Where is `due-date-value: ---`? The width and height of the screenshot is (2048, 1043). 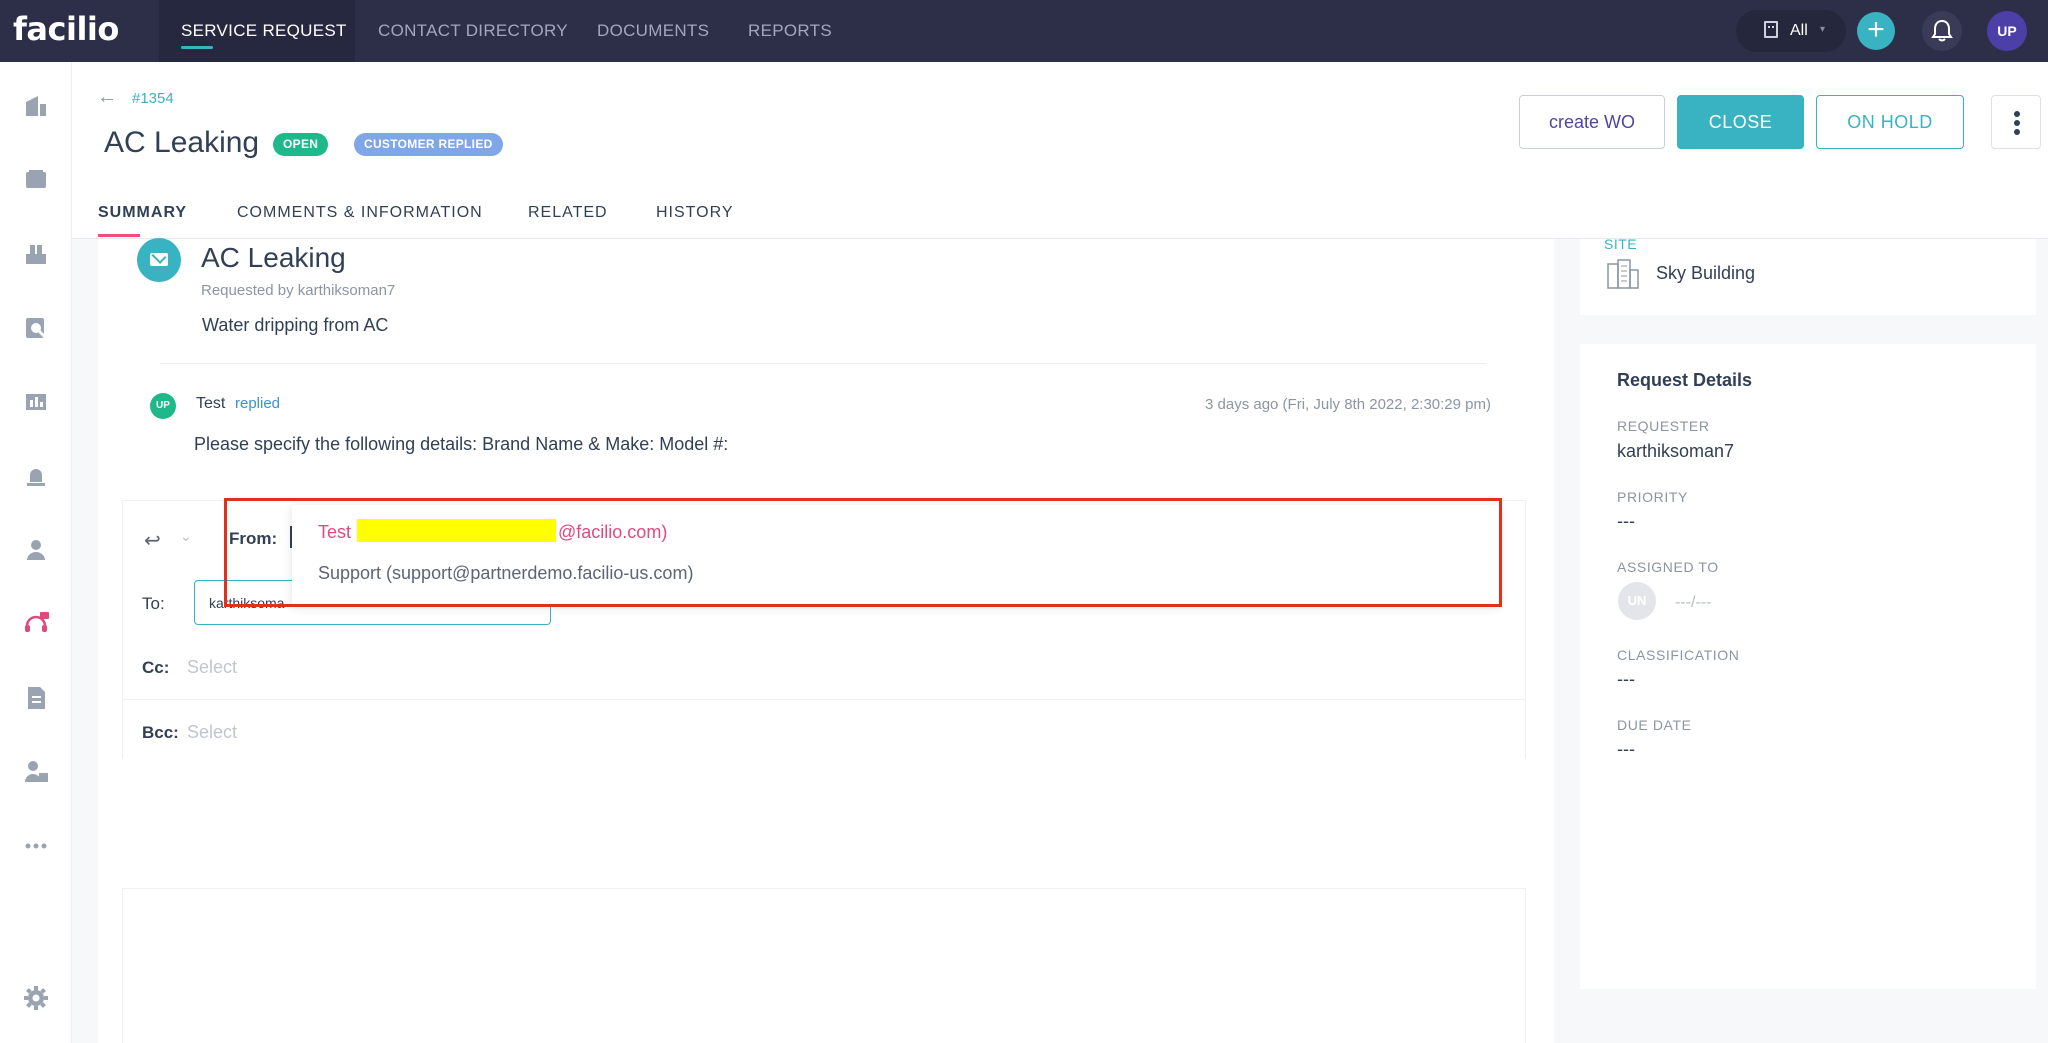 due-date-value: --- is located at coordinates (1626, 749).